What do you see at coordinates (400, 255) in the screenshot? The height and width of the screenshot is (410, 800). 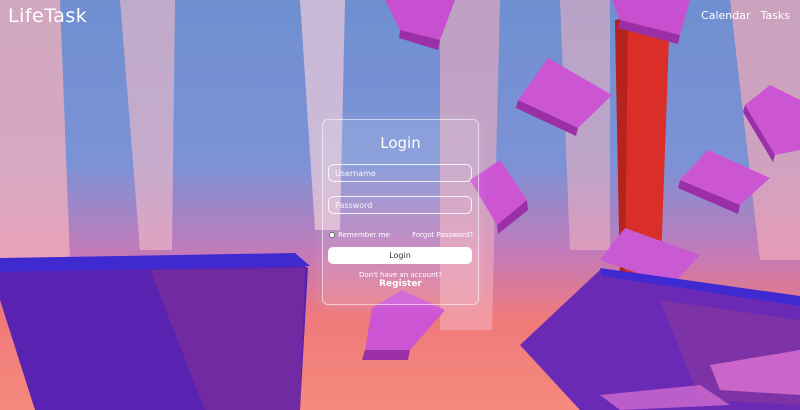 I see `login-button: Login` at bounding box center [400, 255].